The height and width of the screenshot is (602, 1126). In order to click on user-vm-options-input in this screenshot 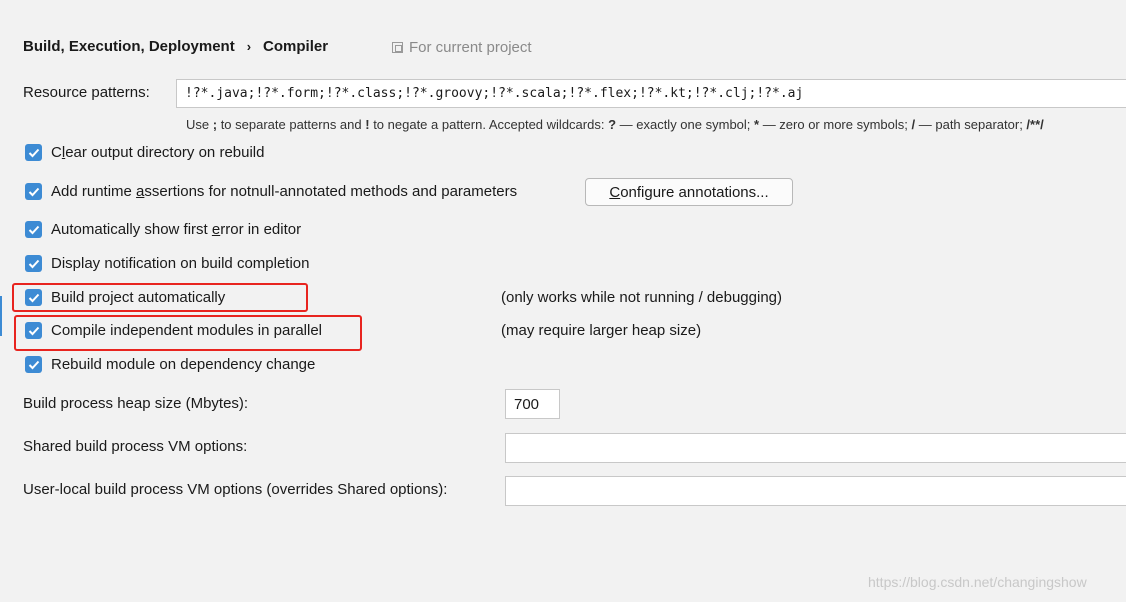, I will do `click(815, 491)`.